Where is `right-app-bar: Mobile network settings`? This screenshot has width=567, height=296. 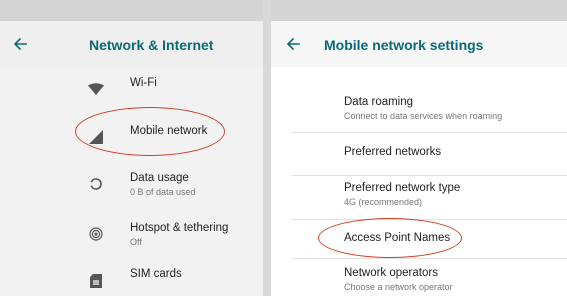
right-app-bar: Mobile network settings is located at coordinates (419, 44).